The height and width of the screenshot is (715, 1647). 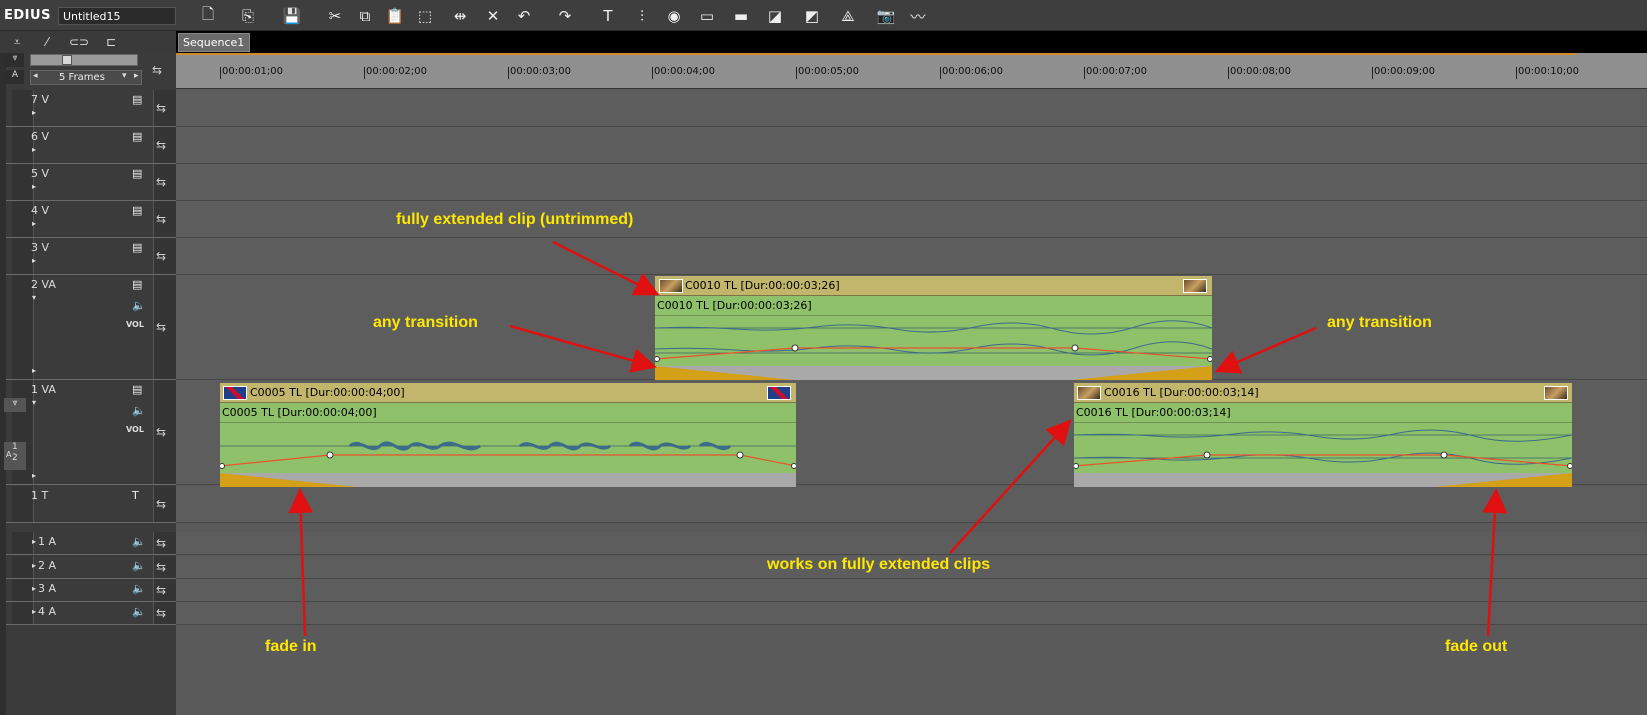 I want to click on delete-icon: ✕, so click(x=493, y=16).